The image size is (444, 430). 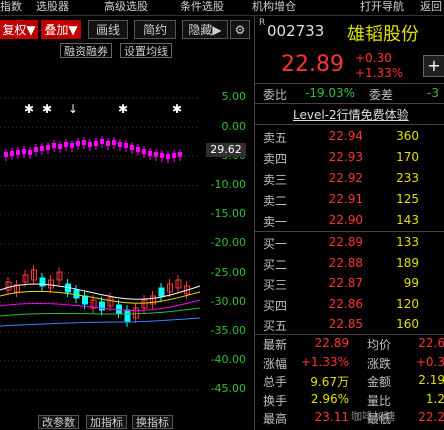 What do you see at coordinates (331, 417) in the screenshot?
I see `stat-value: 23.11` at bounding box center [331, 417].